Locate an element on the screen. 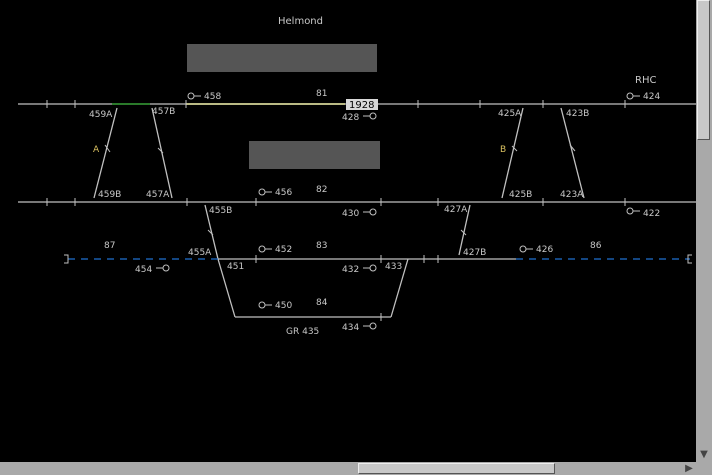  vertical-scrollbar: ▼ is located at coordinates (704, 231).